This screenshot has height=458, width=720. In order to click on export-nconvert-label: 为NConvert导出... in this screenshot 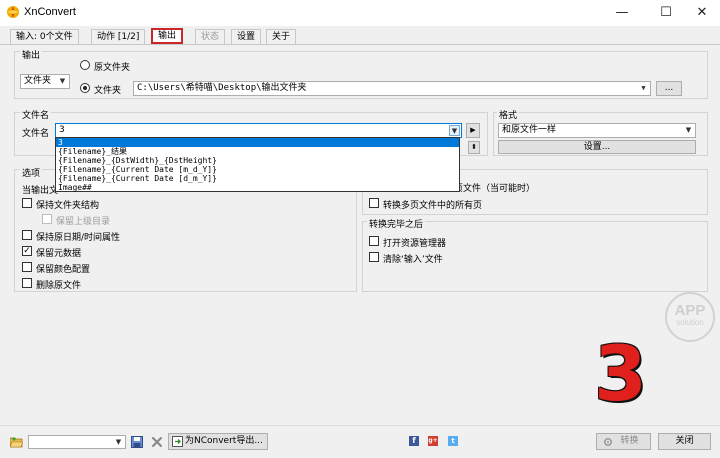, I will do `click(224, 441)`.